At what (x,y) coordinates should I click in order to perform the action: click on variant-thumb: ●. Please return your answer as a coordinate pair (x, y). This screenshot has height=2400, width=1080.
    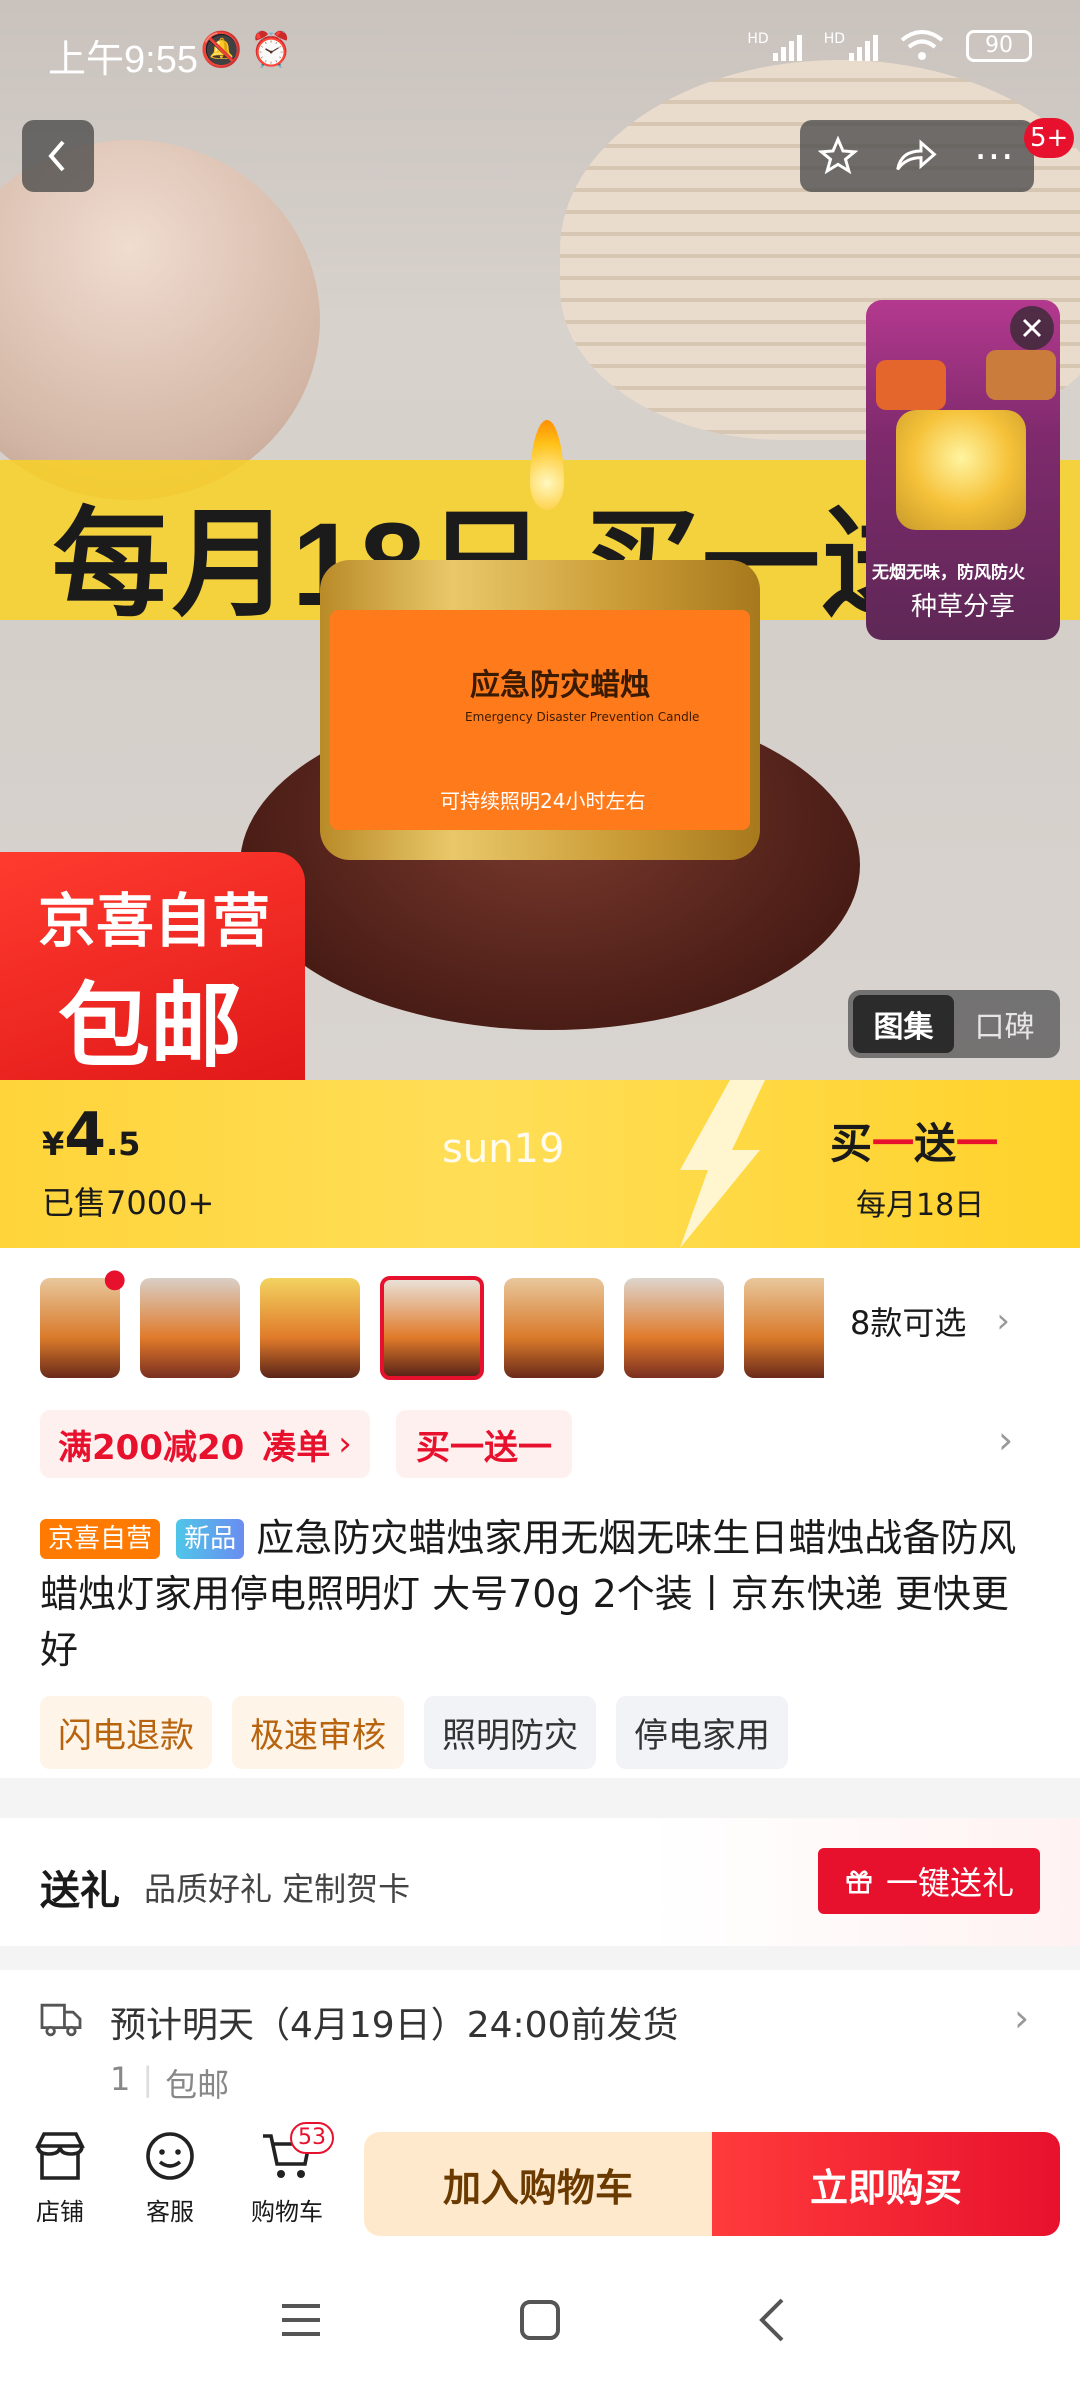
    Looking at the image, I should click on (83, 1321).